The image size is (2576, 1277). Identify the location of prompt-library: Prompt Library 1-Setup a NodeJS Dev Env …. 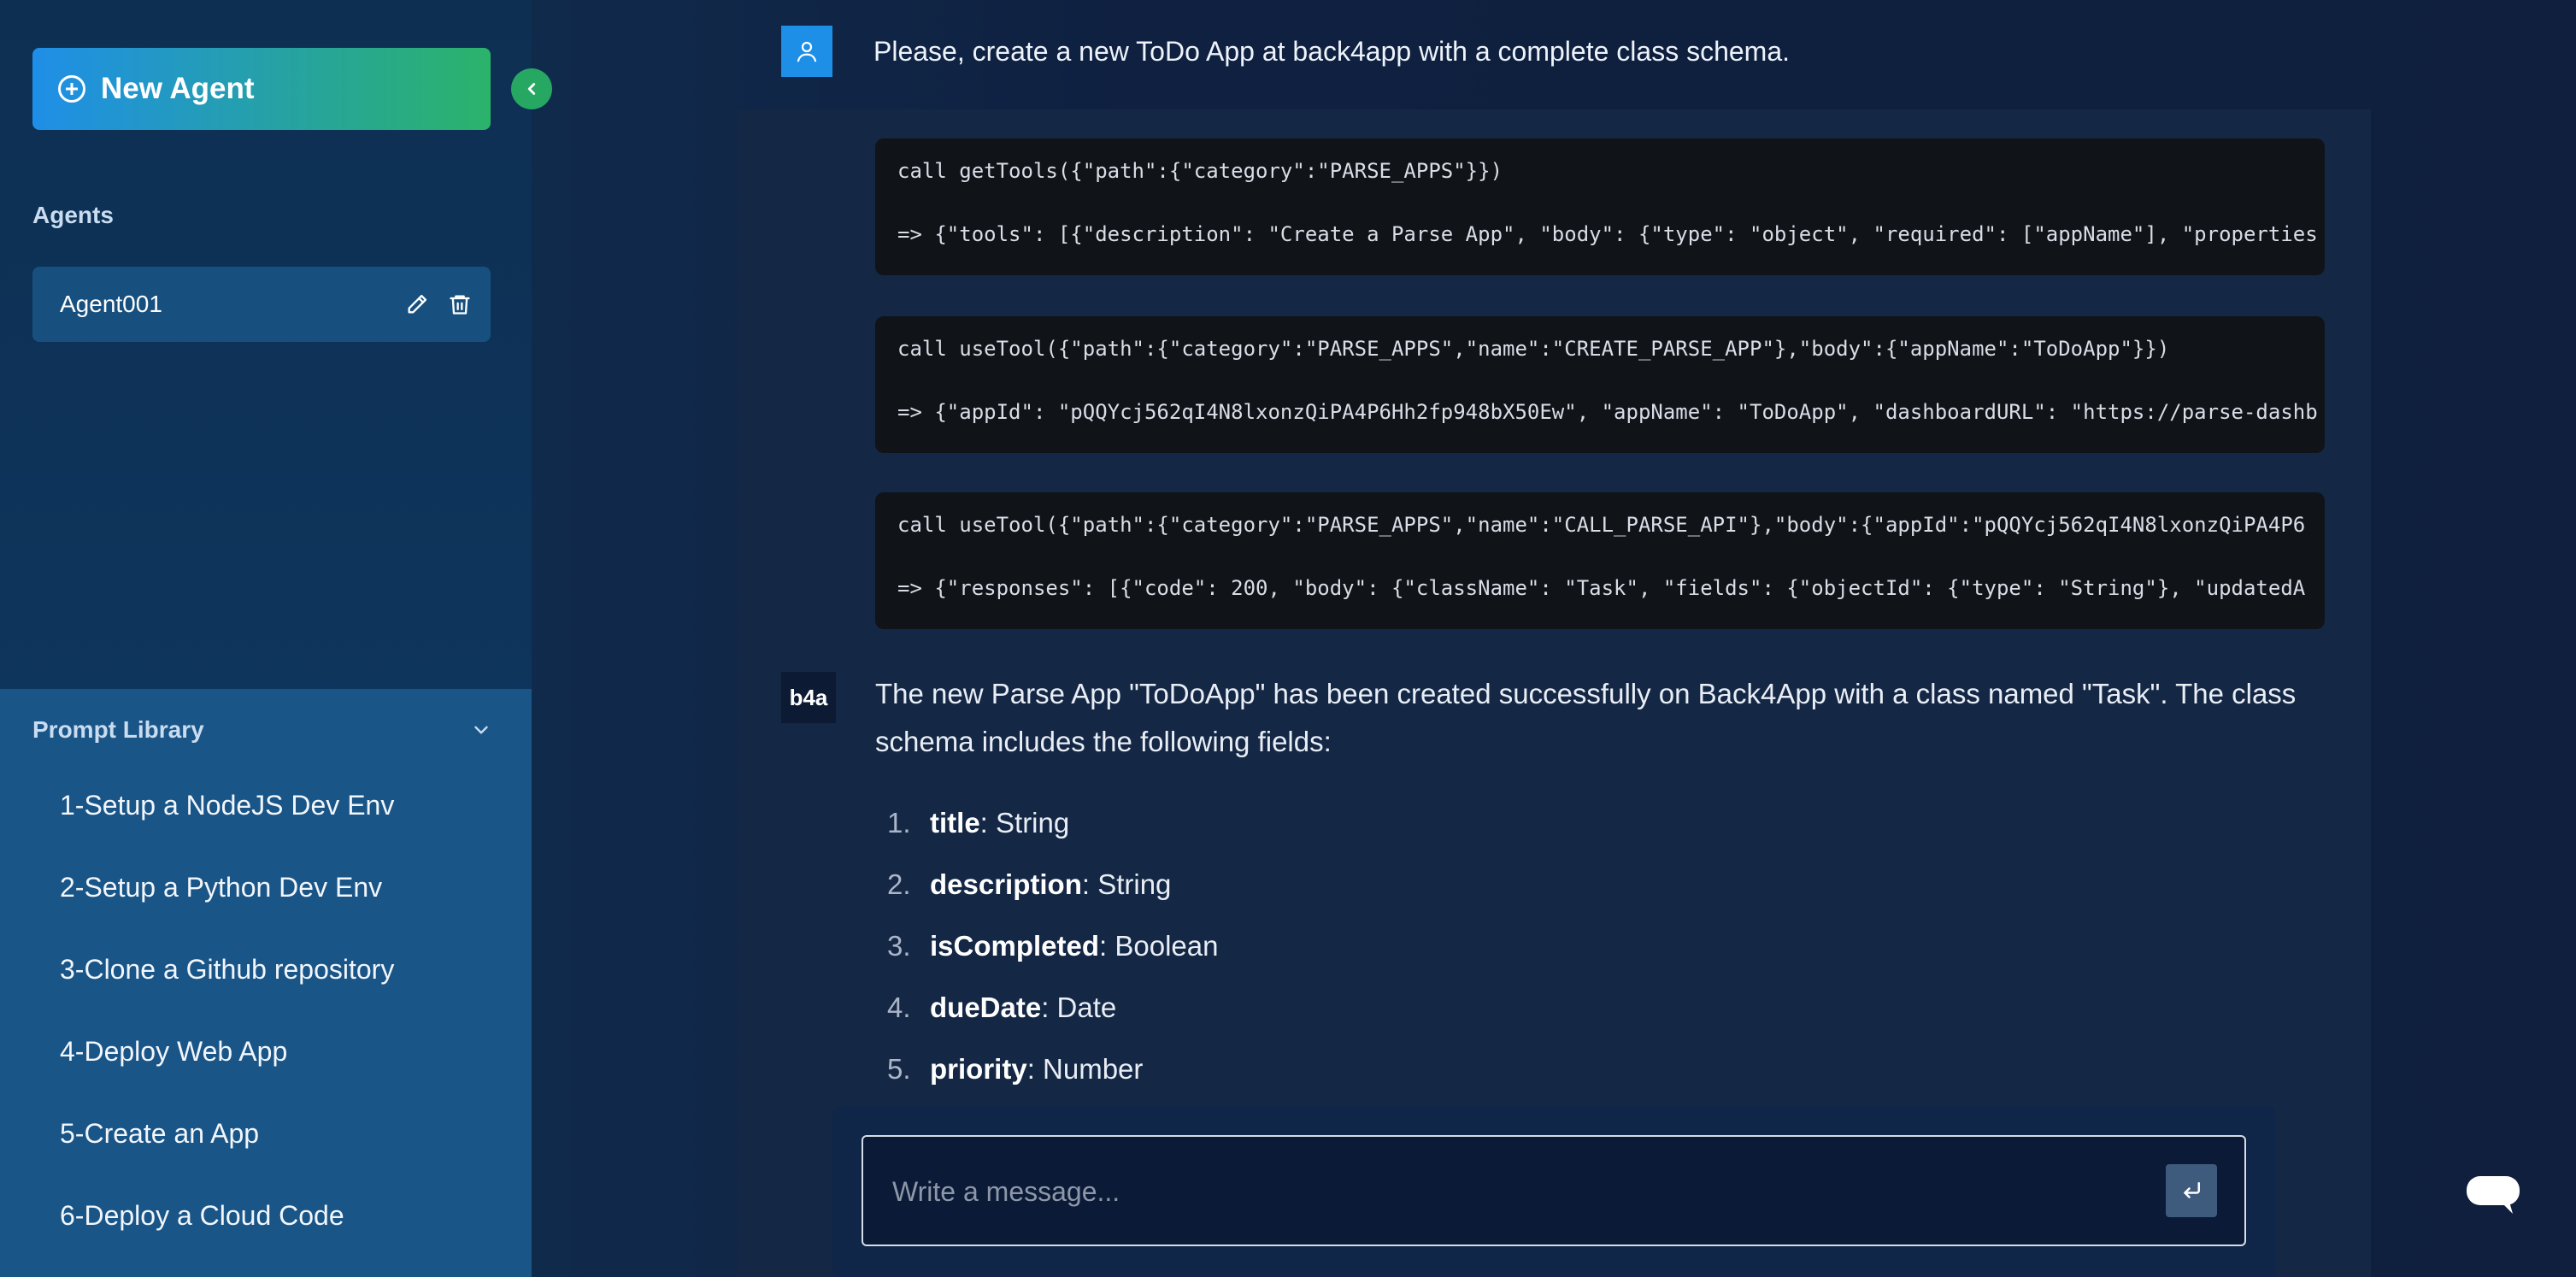
(266, 983).